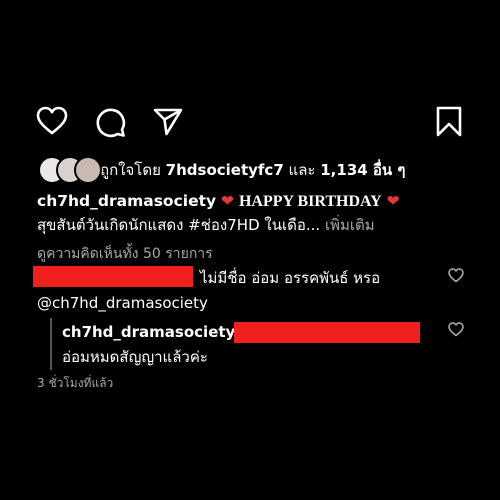 This screenshot has height=500, width=500. I want to click on likes-connector: และ, so click(302, 170).